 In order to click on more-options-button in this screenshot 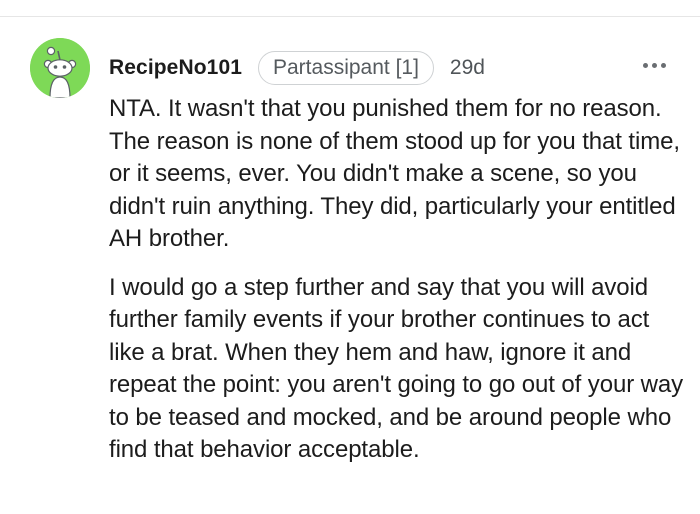, I will do `click(654, 65)`.